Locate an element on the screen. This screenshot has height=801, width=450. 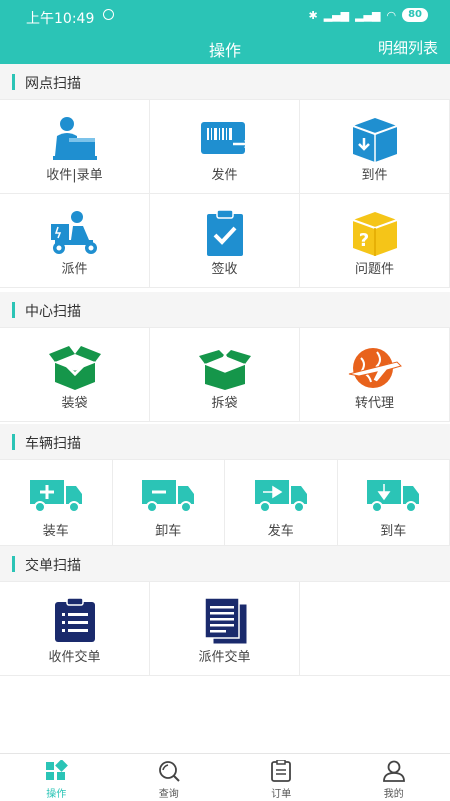
courier-package-icon is located at coordinates (75, 139).